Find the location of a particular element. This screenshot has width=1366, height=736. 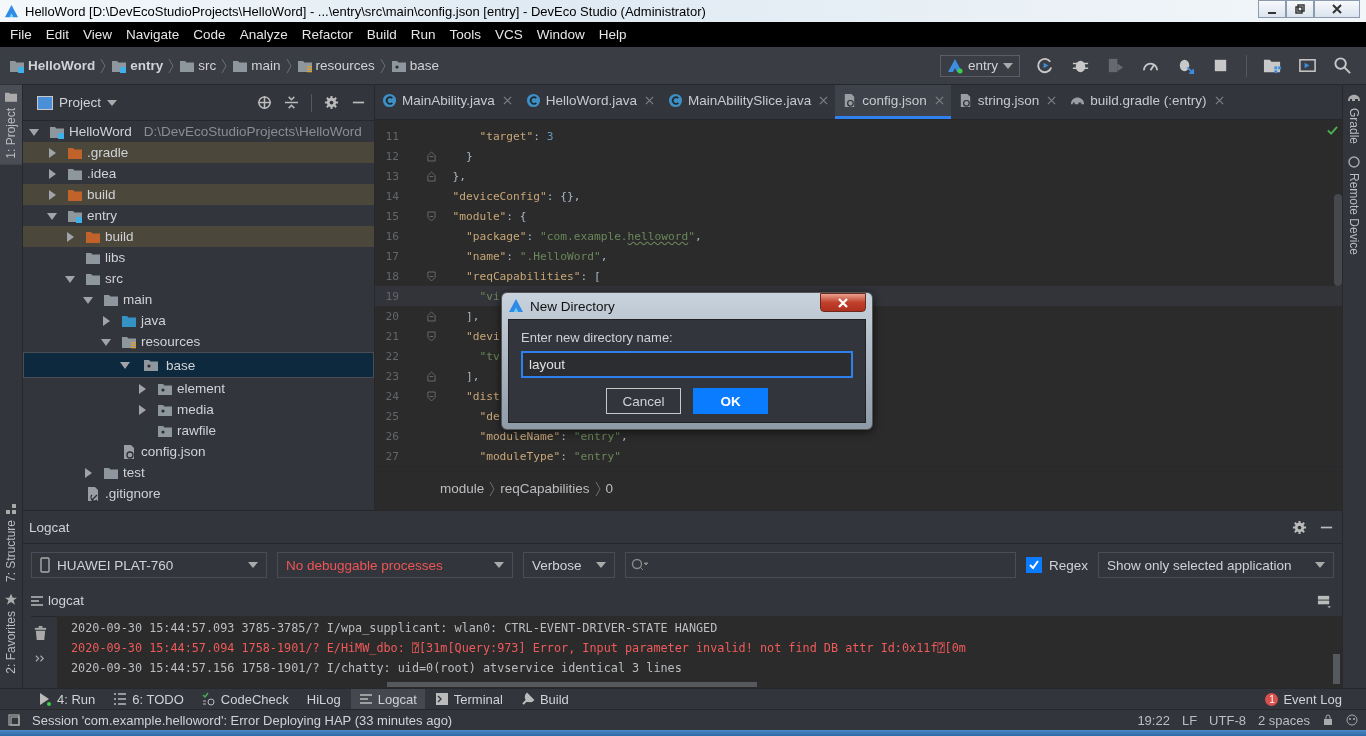

editor-tab: build.gradle (:entry) is located at coordinates (1147, 102).